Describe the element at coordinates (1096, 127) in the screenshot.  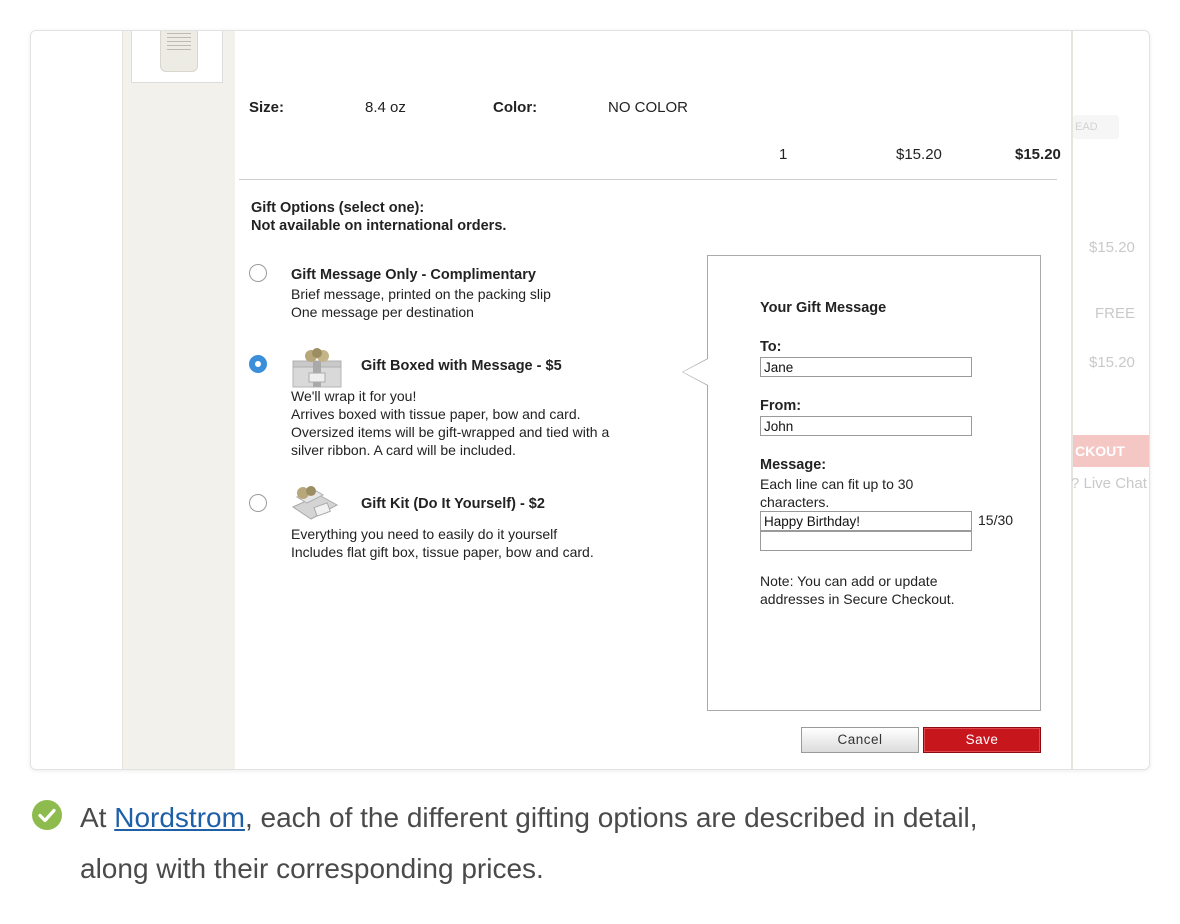
I see `faded-tab: EAD` at that location.